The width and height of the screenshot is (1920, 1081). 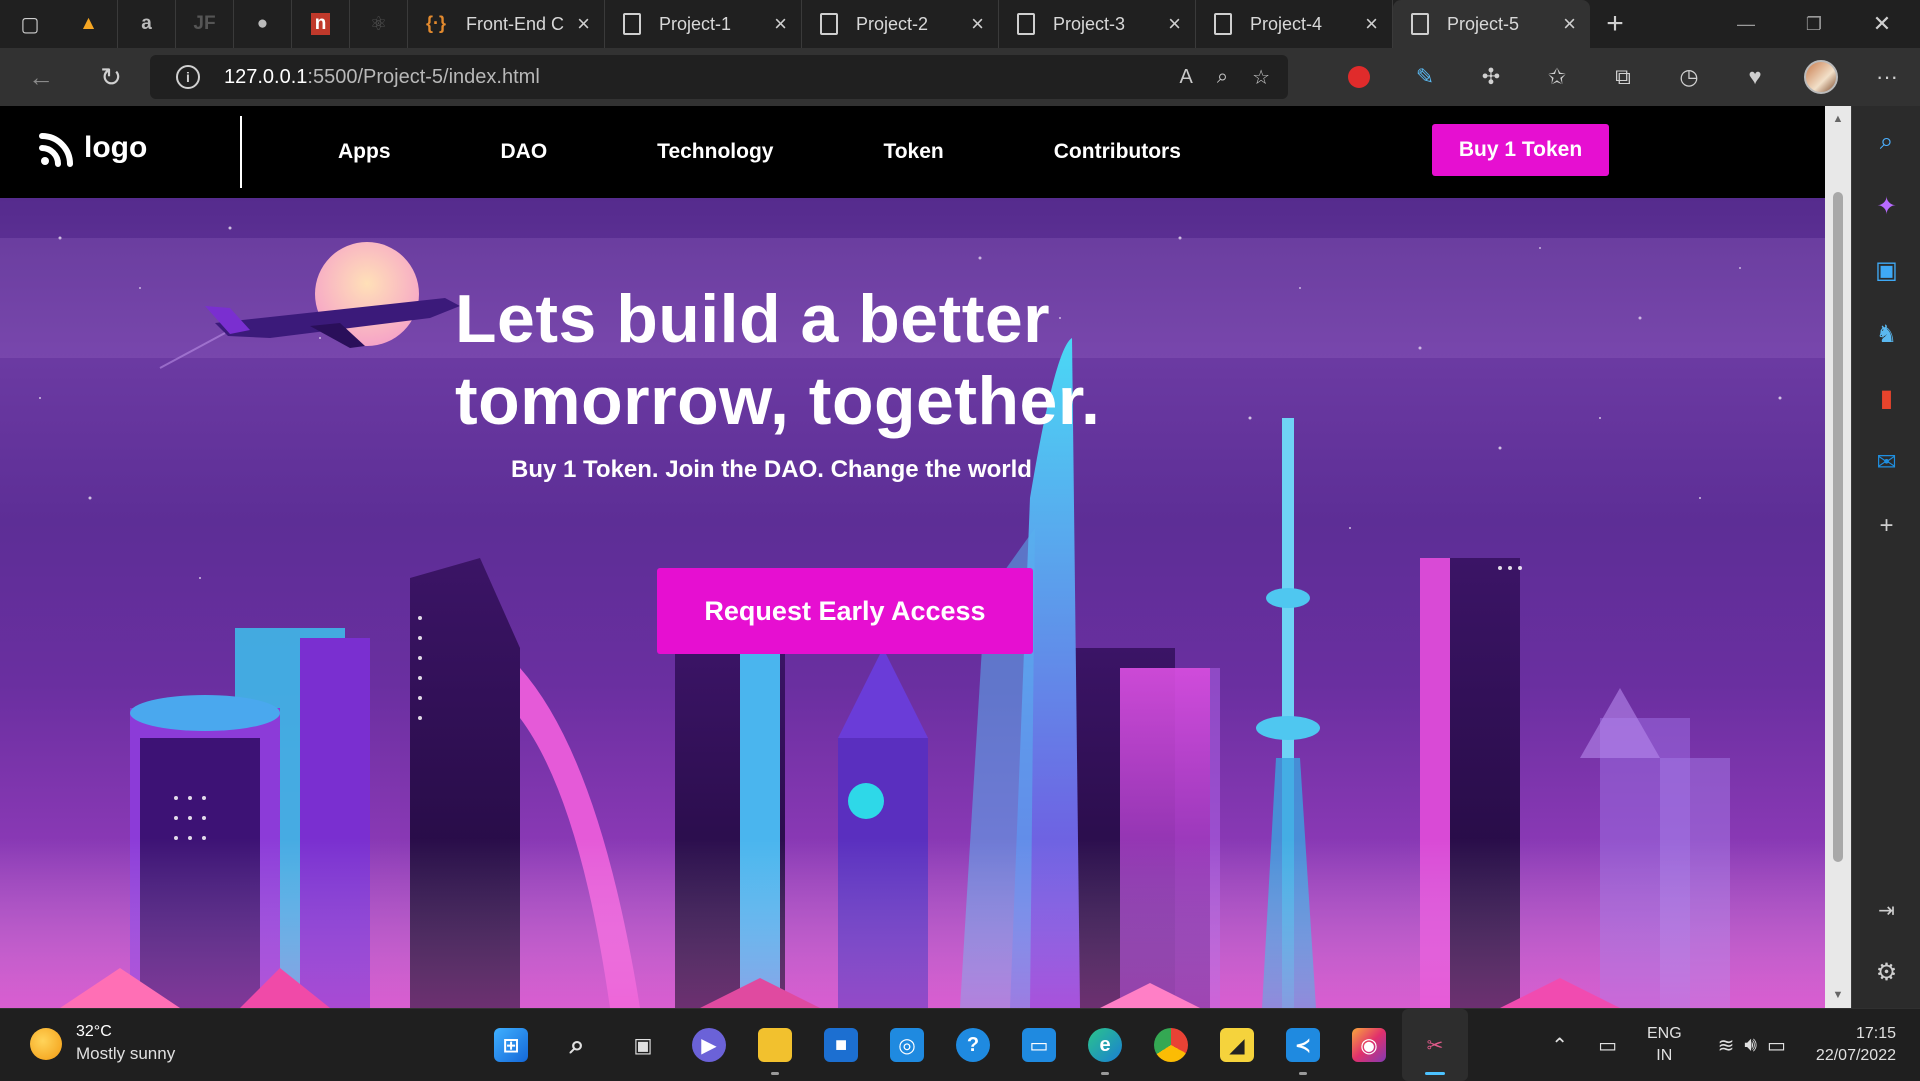 What do you see at coordinates (1303, 1045) in the screenshot?
I see `vscode-button: ≺` at bounding box center [1303, 1045].